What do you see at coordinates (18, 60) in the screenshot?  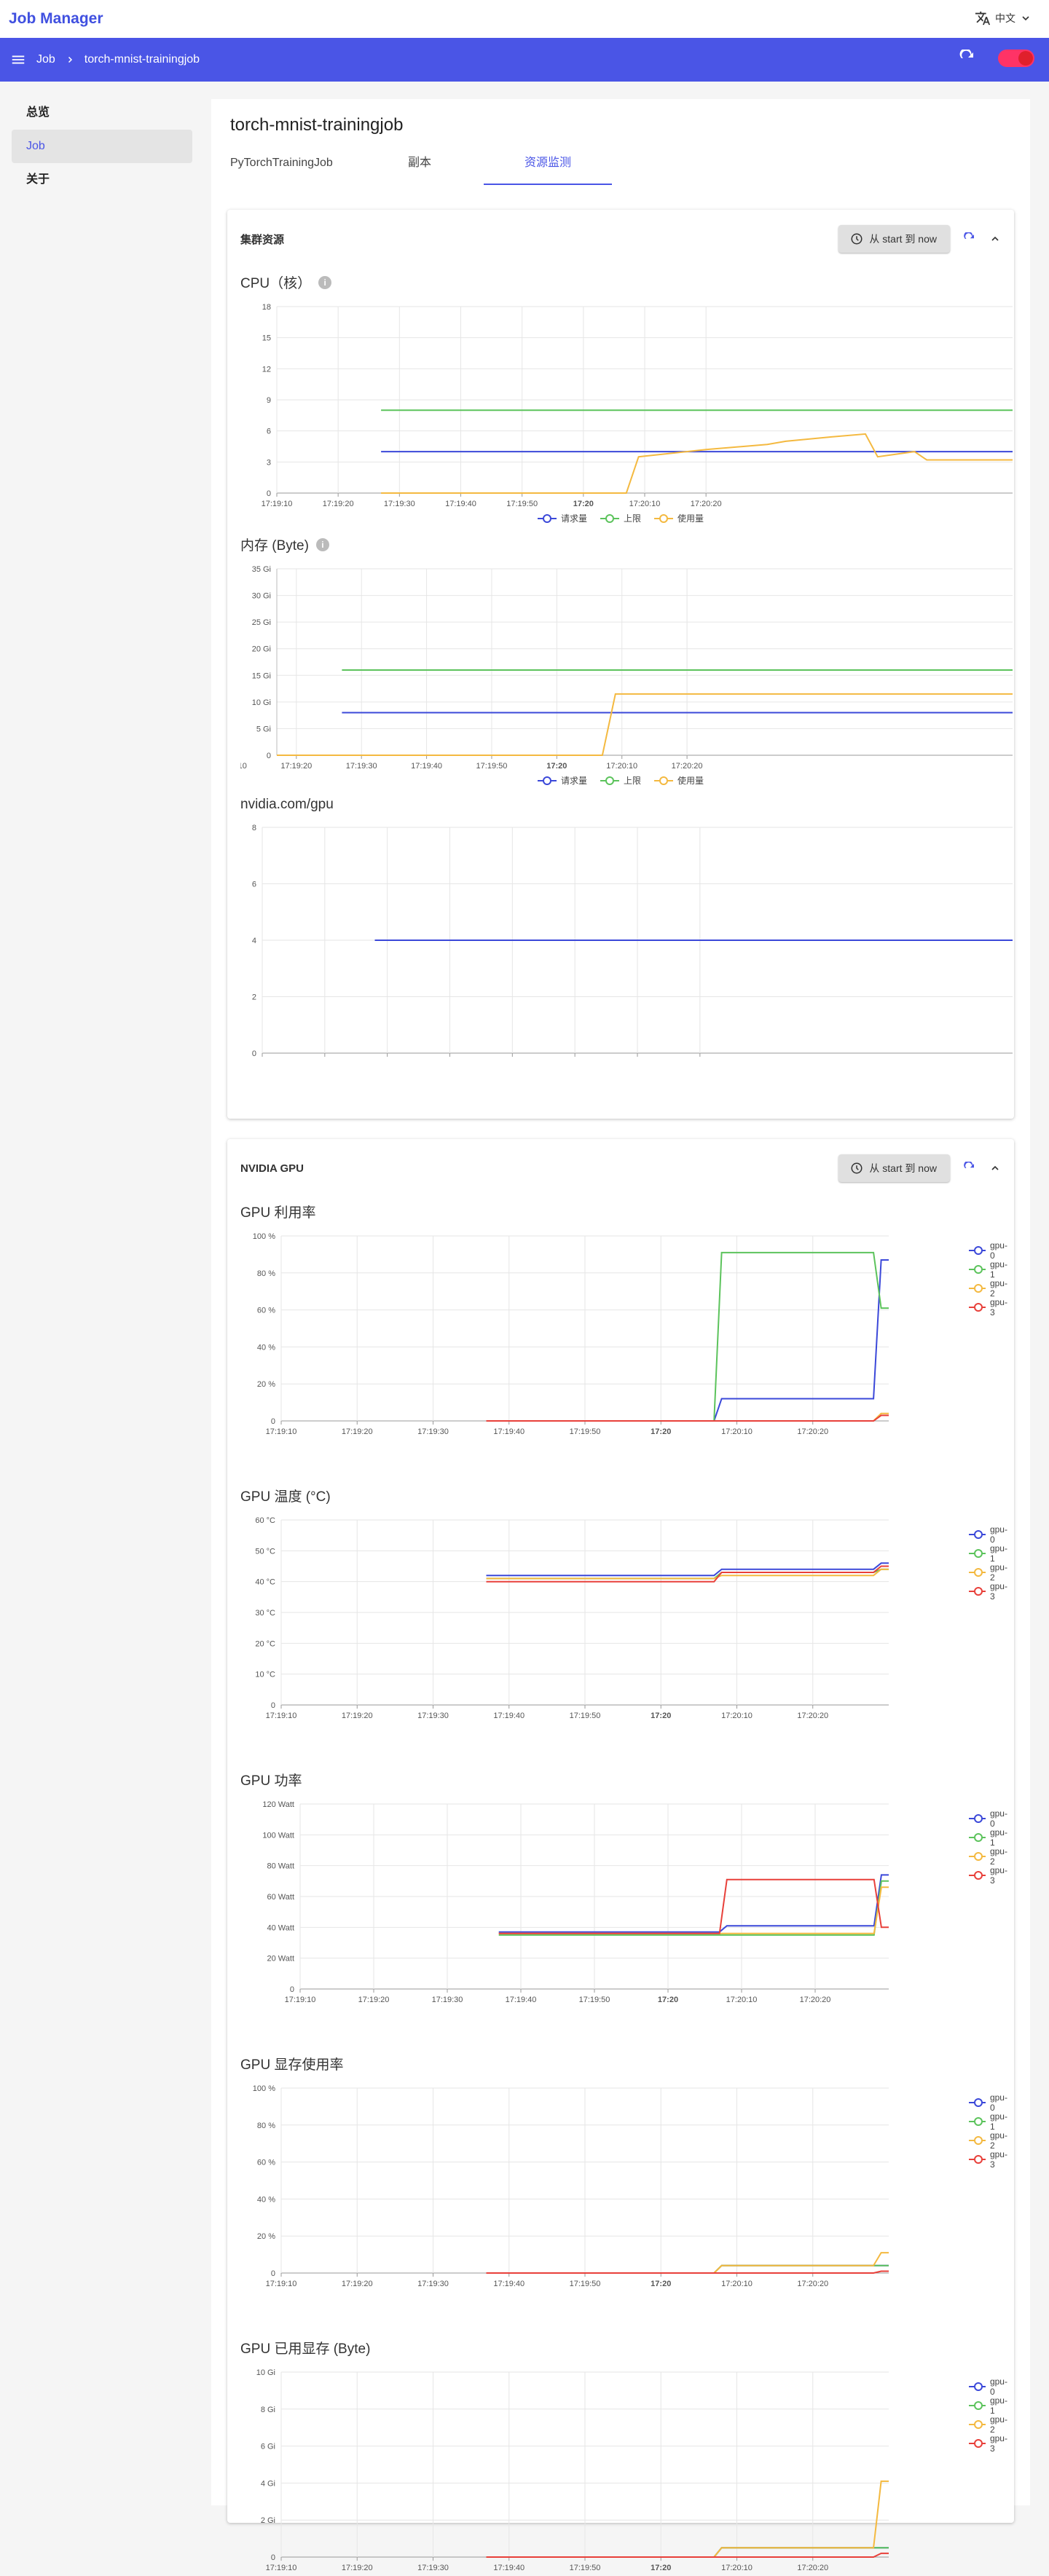 I see `menu-icon` at bounding box center [18, 60].